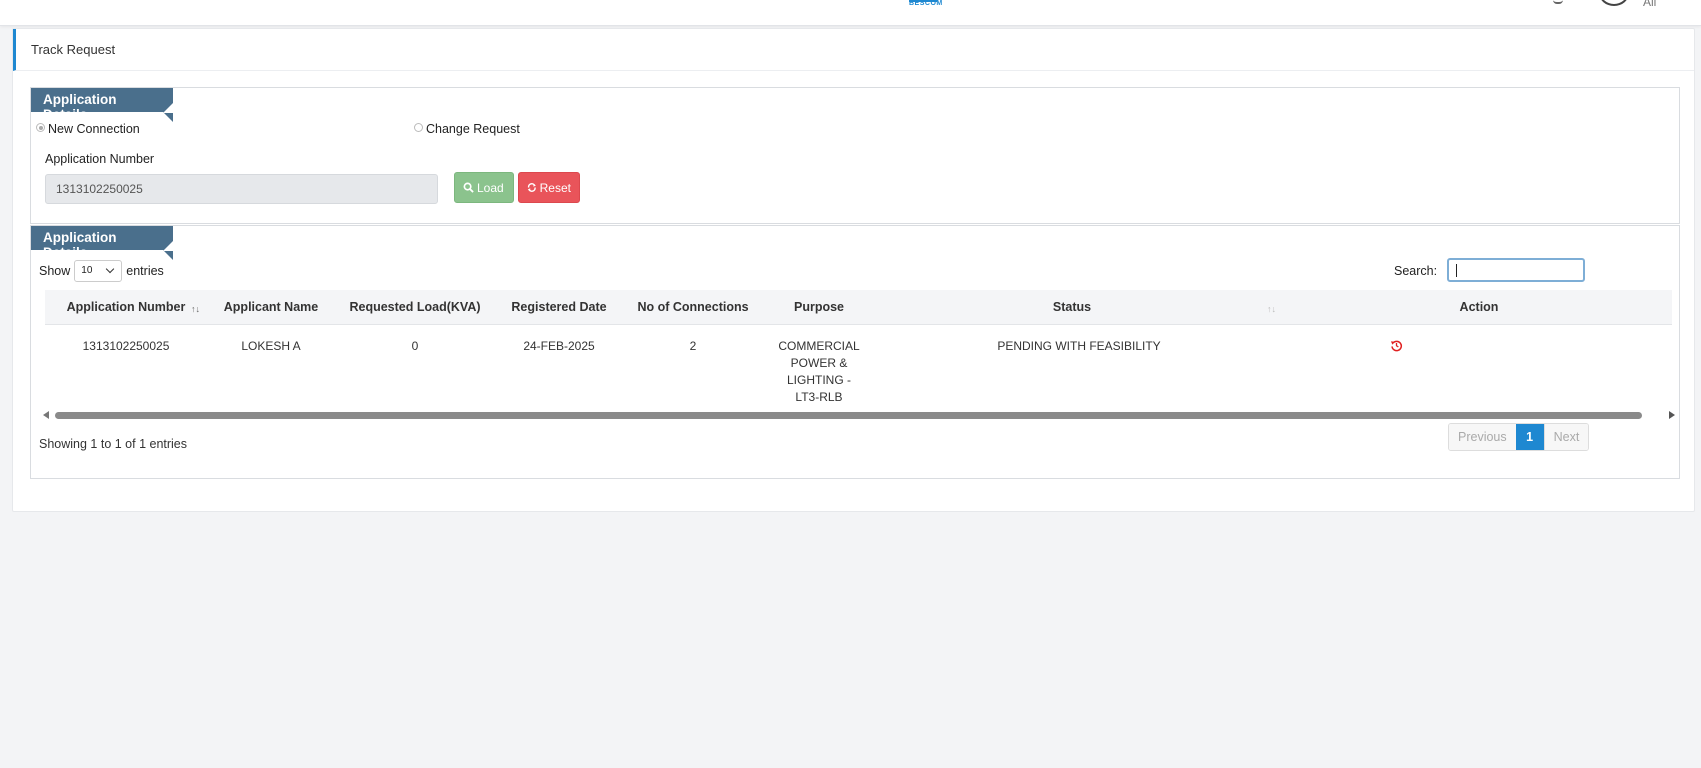 This screenshot has height=768, width=1701. I want to click on radio-label: Change Request, so click(473, 129).